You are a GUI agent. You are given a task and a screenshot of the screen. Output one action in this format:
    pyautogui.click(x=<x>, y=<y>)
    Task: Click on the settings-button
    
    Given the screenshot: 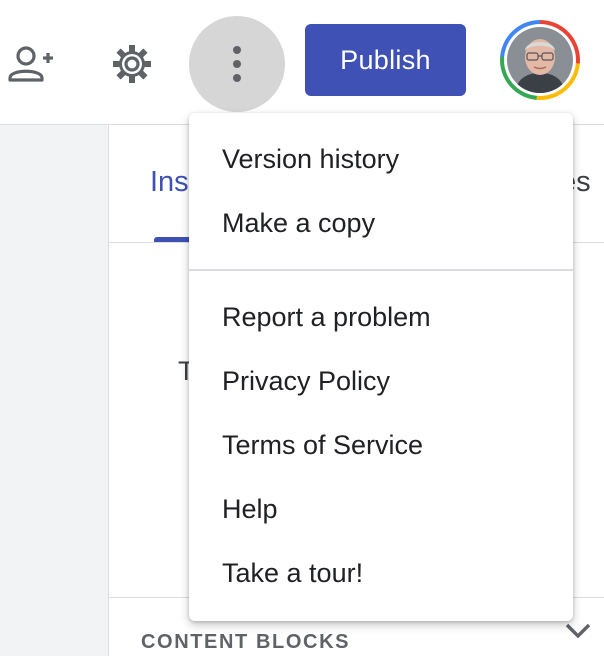 What is the action you would take?
    pyautogui.click(x=132, y=64)
    